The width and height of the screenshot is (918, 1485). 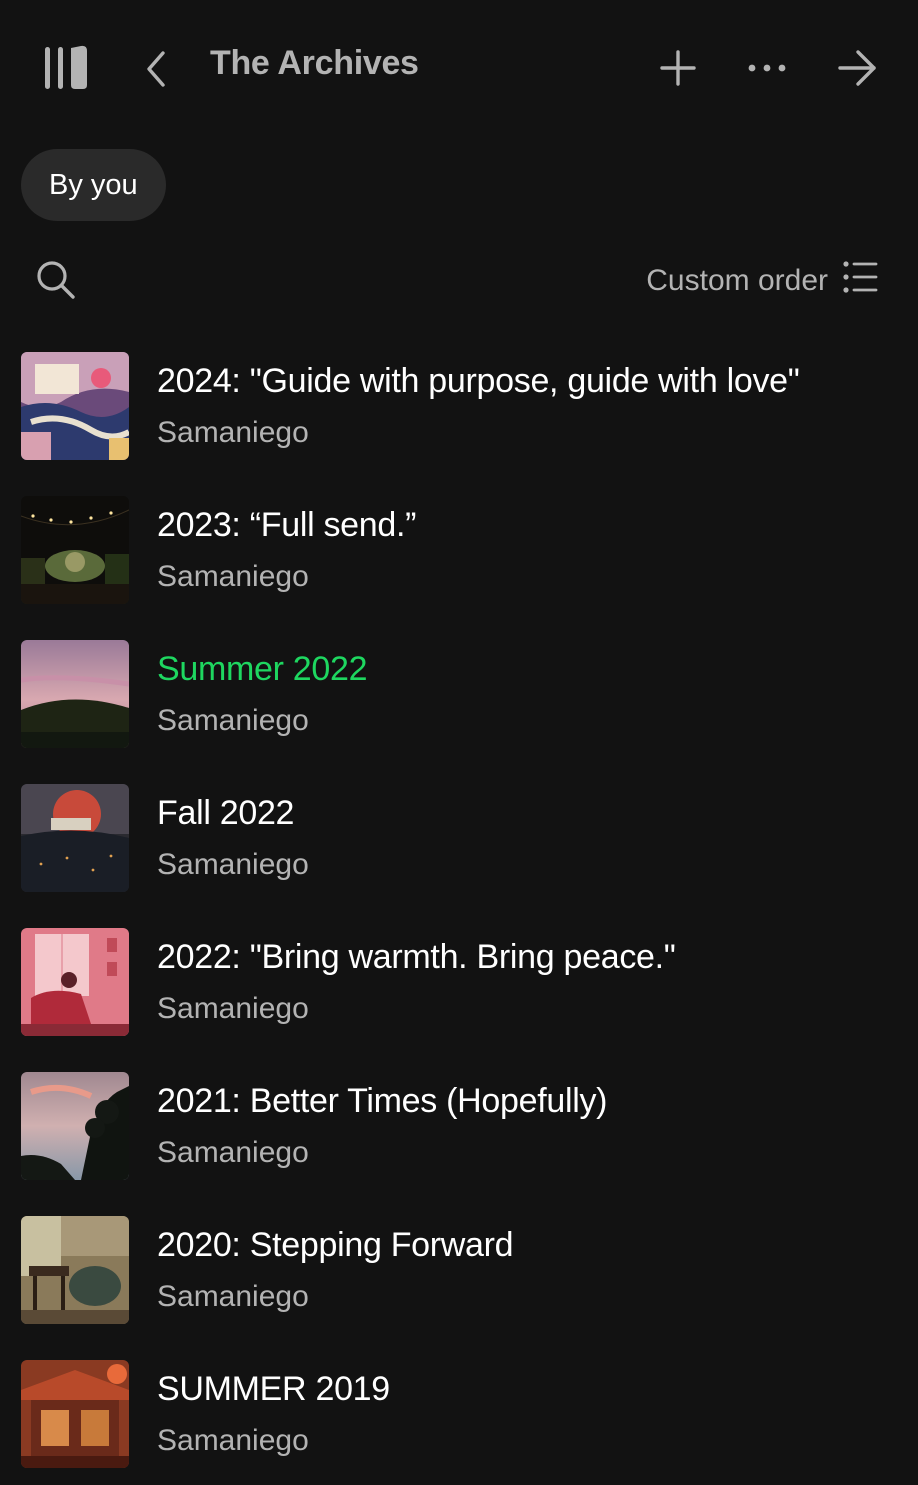 What do you see at coordinates (262, 669) in the screenshot?
I see `playlist-title: Summer 2022` at bounding box center [262, 669].